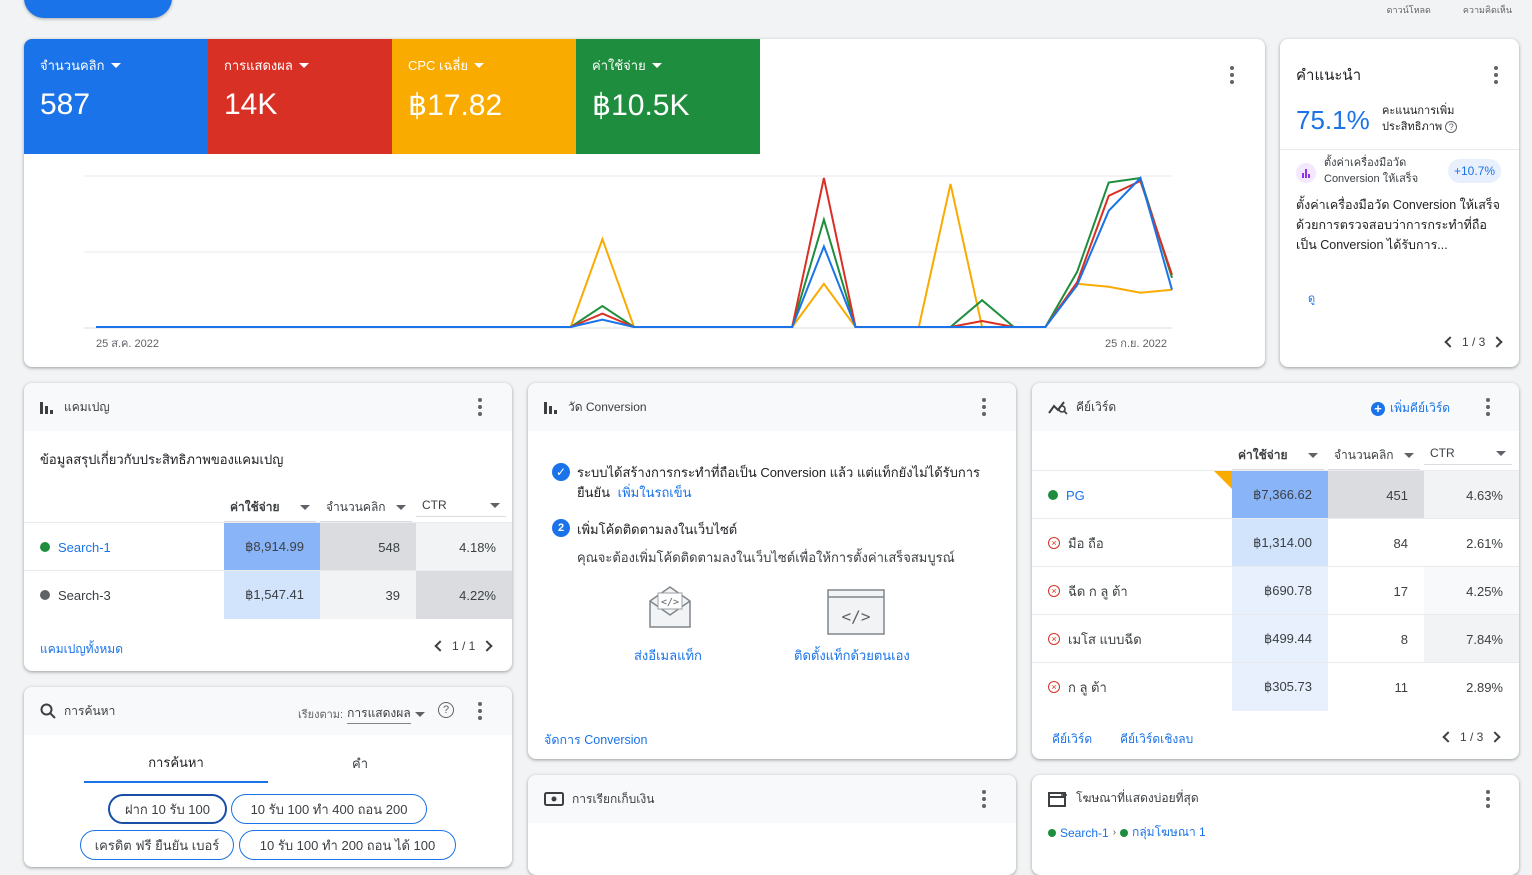 The image size is (1532, 875). I want to click on negative-keywords-link: คีย์เวิร์ดเชิงลบ, so click(1156, 739).